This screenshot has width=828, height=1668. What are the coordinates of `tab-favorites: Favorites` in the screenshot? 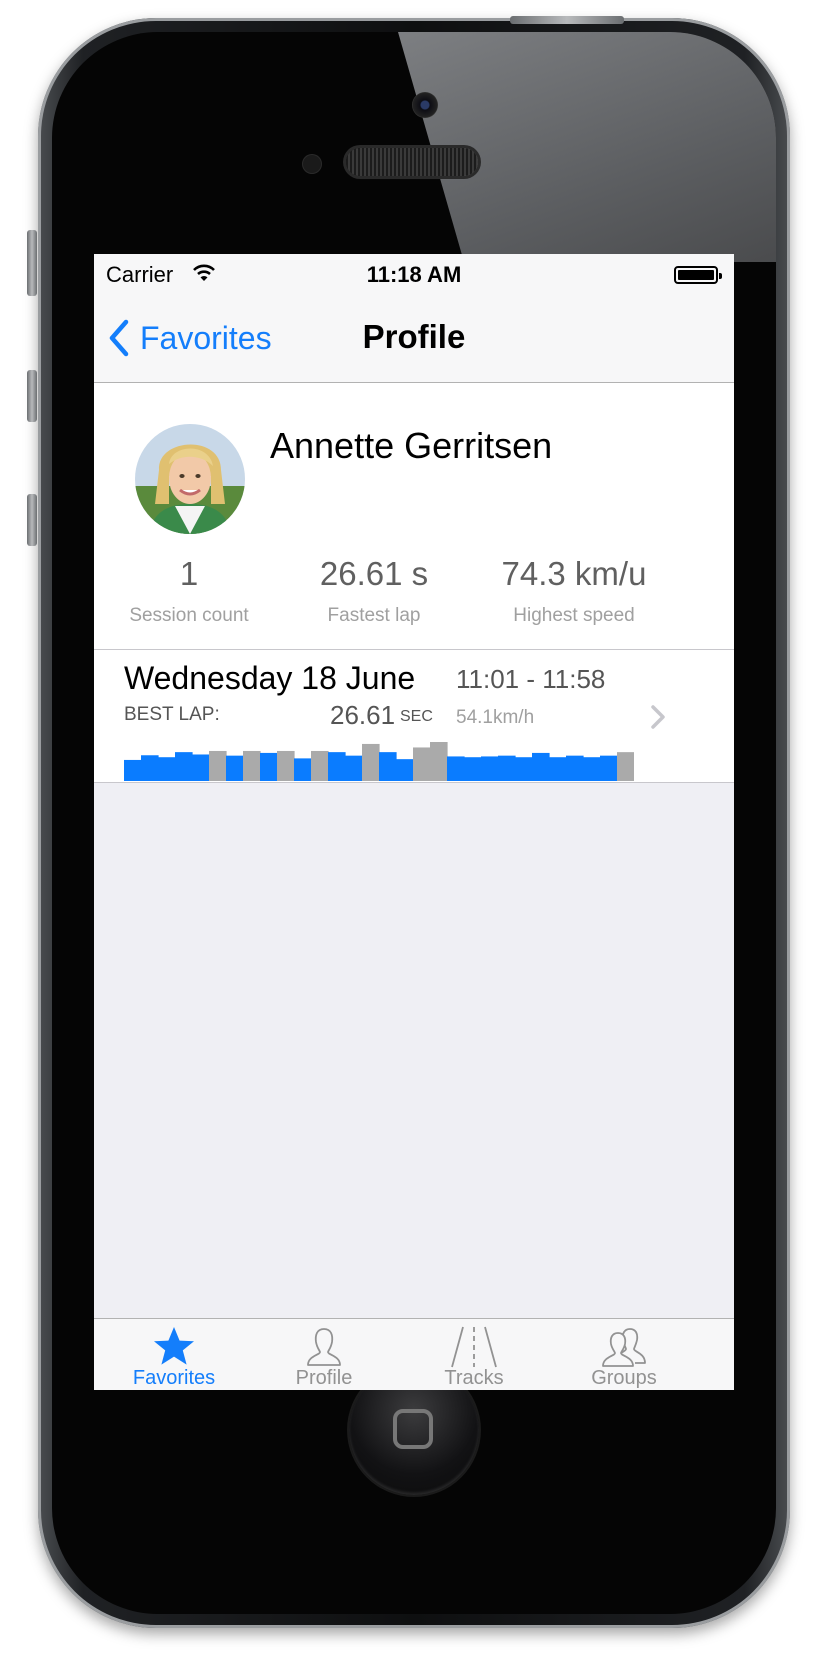 It's located at (174, 1354).